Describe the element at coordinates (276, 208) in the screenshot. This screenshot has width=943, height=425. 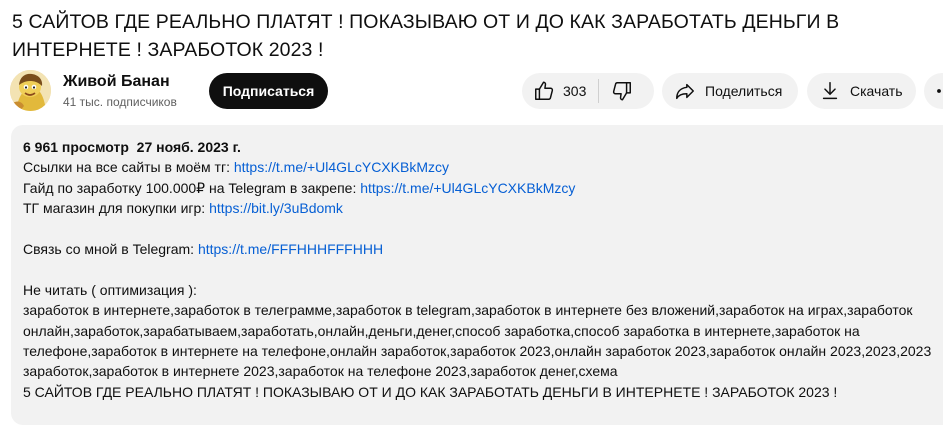
I see `shop-link: https://bit.ly/3uBdomk` at that location.